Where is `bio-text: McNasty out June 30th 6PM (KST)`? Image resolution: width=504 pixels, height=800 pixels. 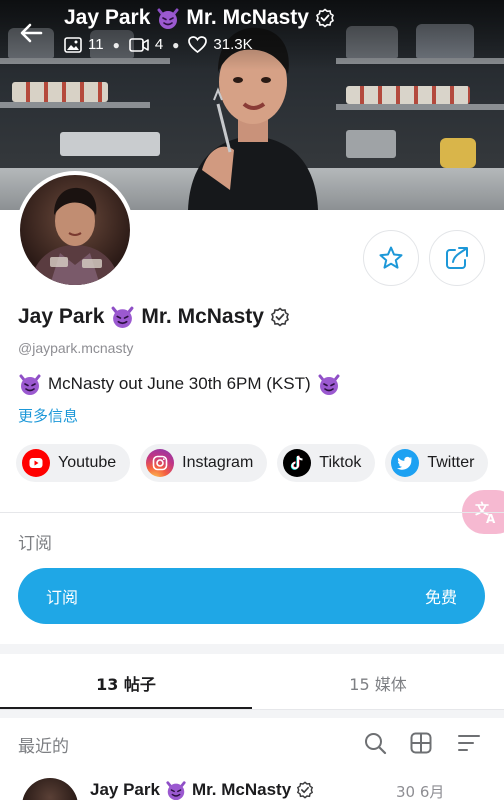 bio-text: McNasty out June 30th 6PM (KST) is located at coordinates (179, 383).